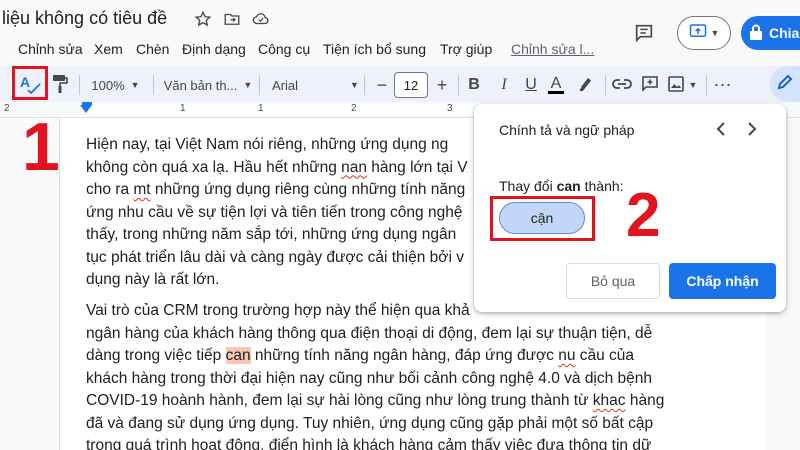 The height and width of the screenshot is (450, 800). Describe the element at coordinates (152, 49) in the screenshot. I see `menu-insert: Chèn` at that location.